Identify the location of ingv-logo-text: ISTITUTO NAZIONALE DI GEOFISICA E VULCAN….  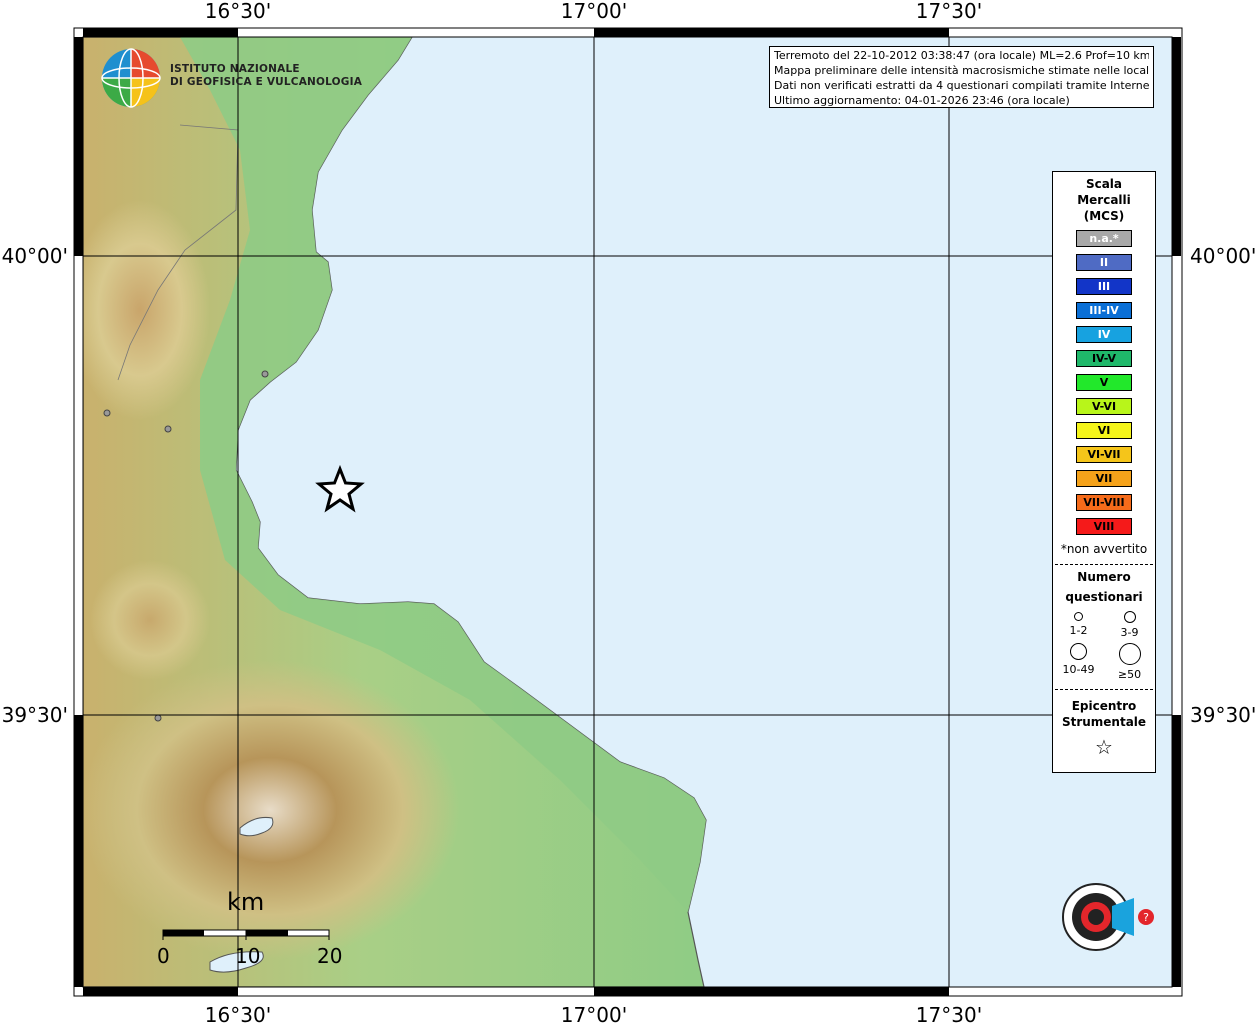
(266, 76).